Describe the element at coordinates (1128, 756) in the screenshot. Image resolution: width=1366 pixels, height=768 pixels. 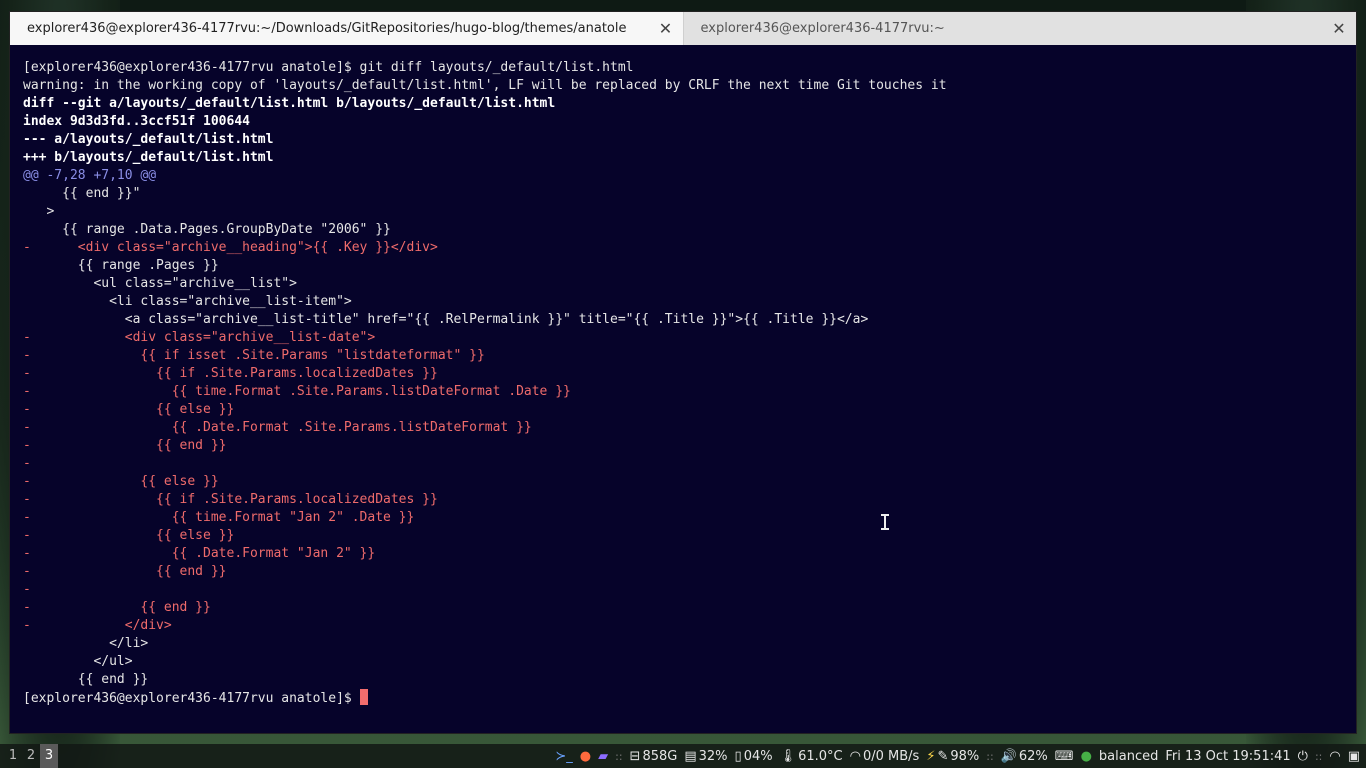
I see `power-profile: balanced` at that location.